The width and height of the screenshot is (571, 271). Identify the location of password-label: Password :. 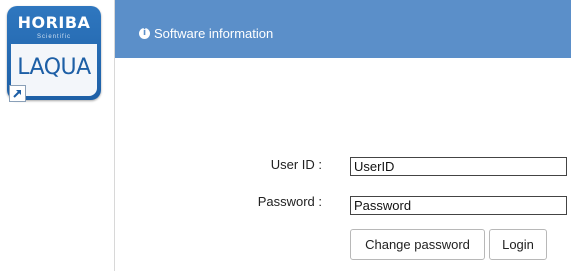
(289, 201).